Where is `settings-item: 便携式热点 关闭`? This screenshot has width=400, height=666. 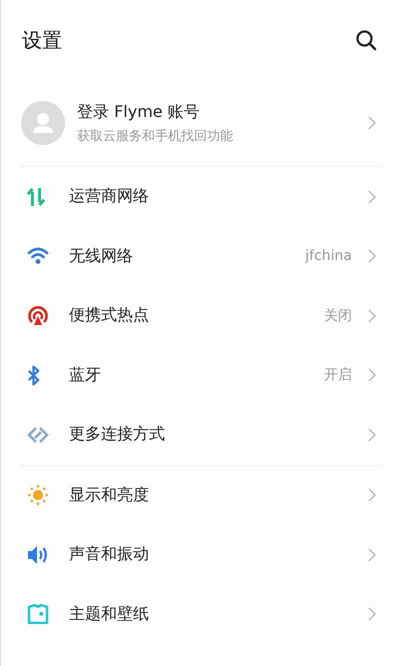 settings-item: 便携式热点 关闭 is located at coordinates (200, 316).